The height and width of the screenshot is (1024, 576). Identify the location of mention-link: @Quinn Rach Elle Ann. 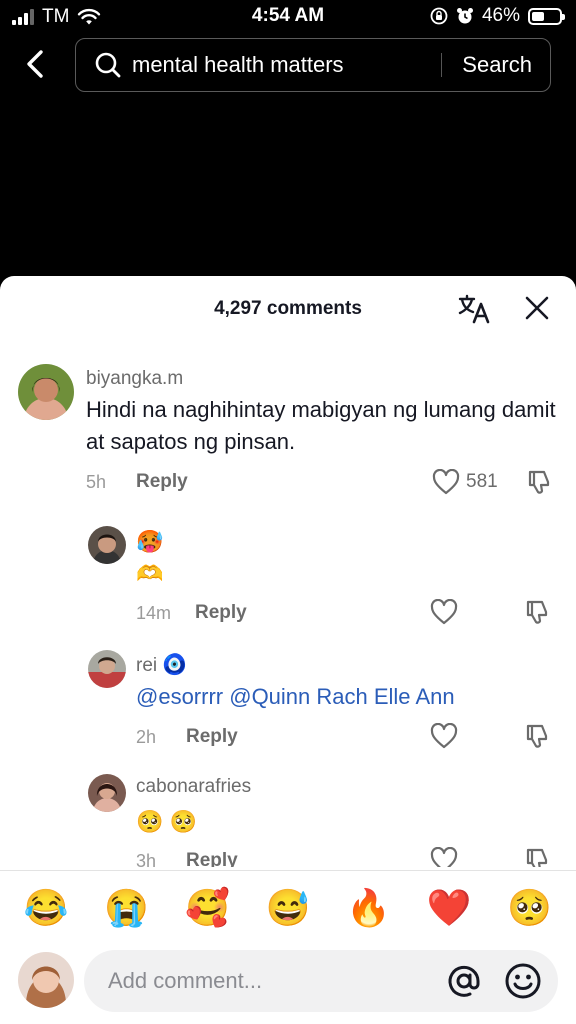
(341, 696).